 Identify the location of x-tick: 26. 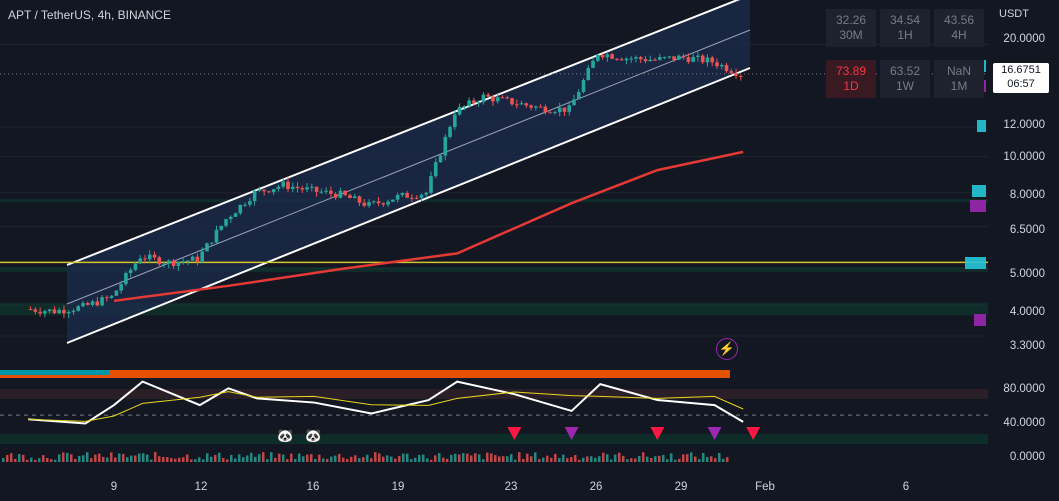
(596, 487).